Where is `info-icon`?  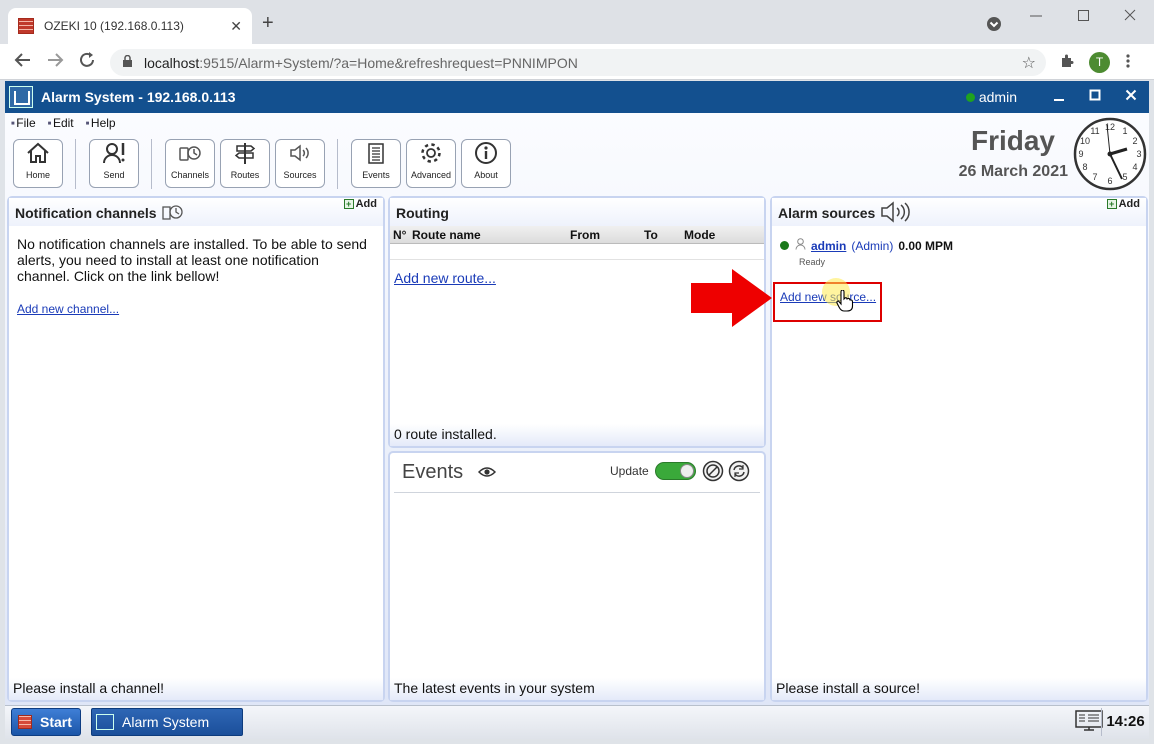 info-icon is located at coordinates (486, 155).